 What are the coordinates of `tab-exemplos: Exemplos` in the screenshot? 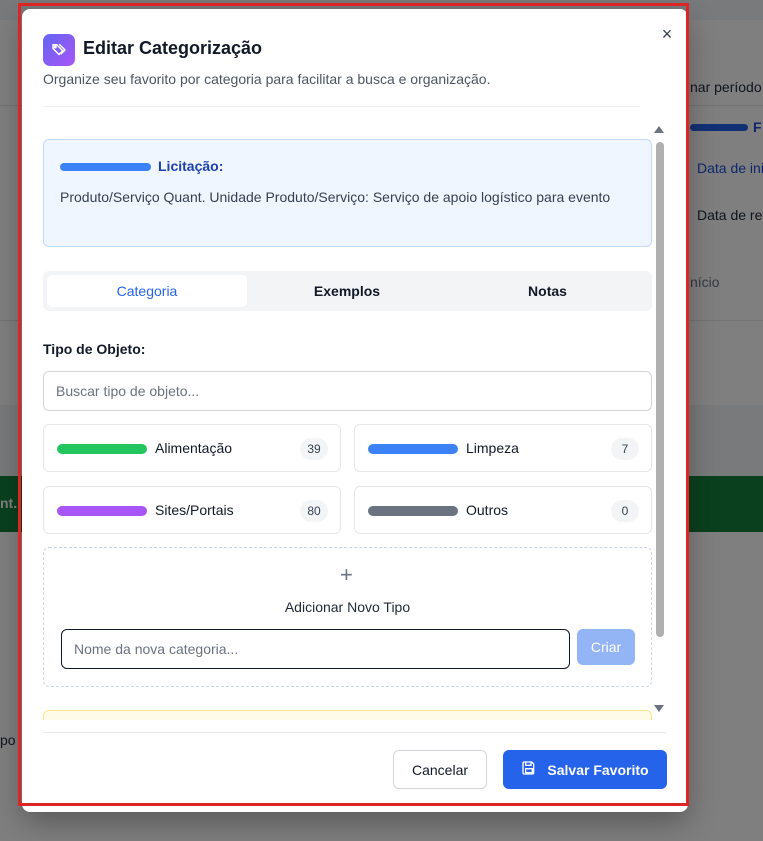 It's located at (347, 291).